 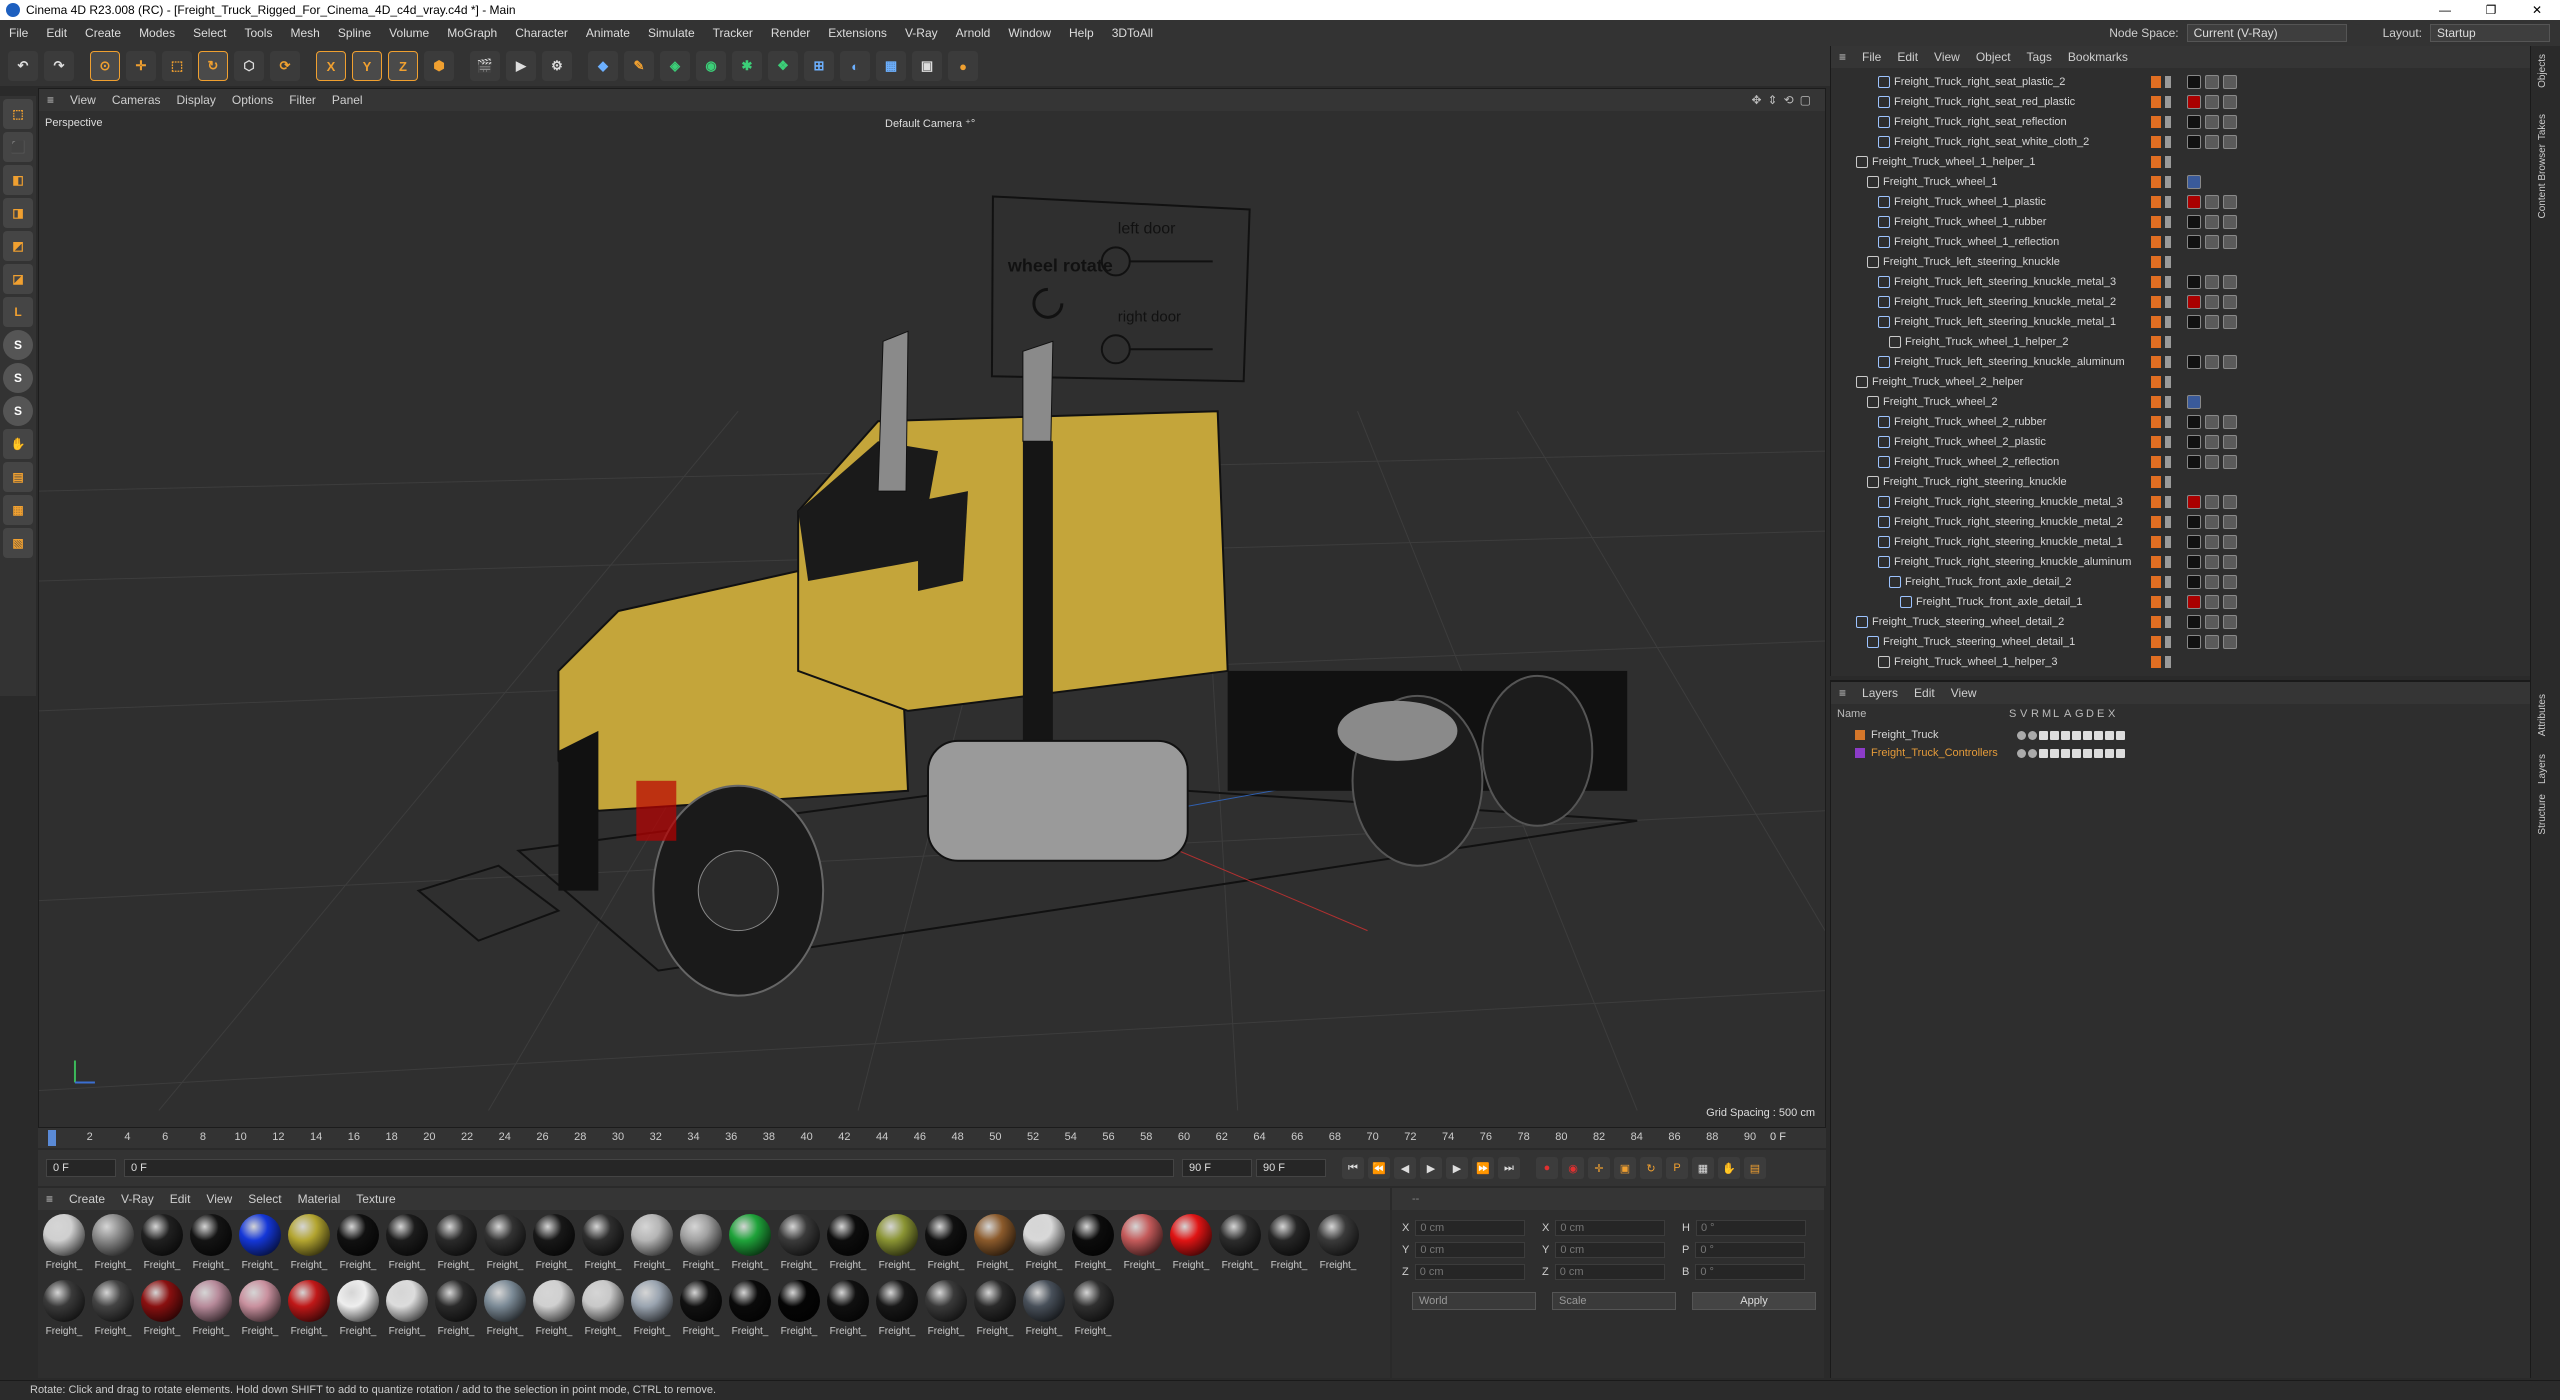 I want to click on key-move-button: ✛, so click(x=1599, y=1168).